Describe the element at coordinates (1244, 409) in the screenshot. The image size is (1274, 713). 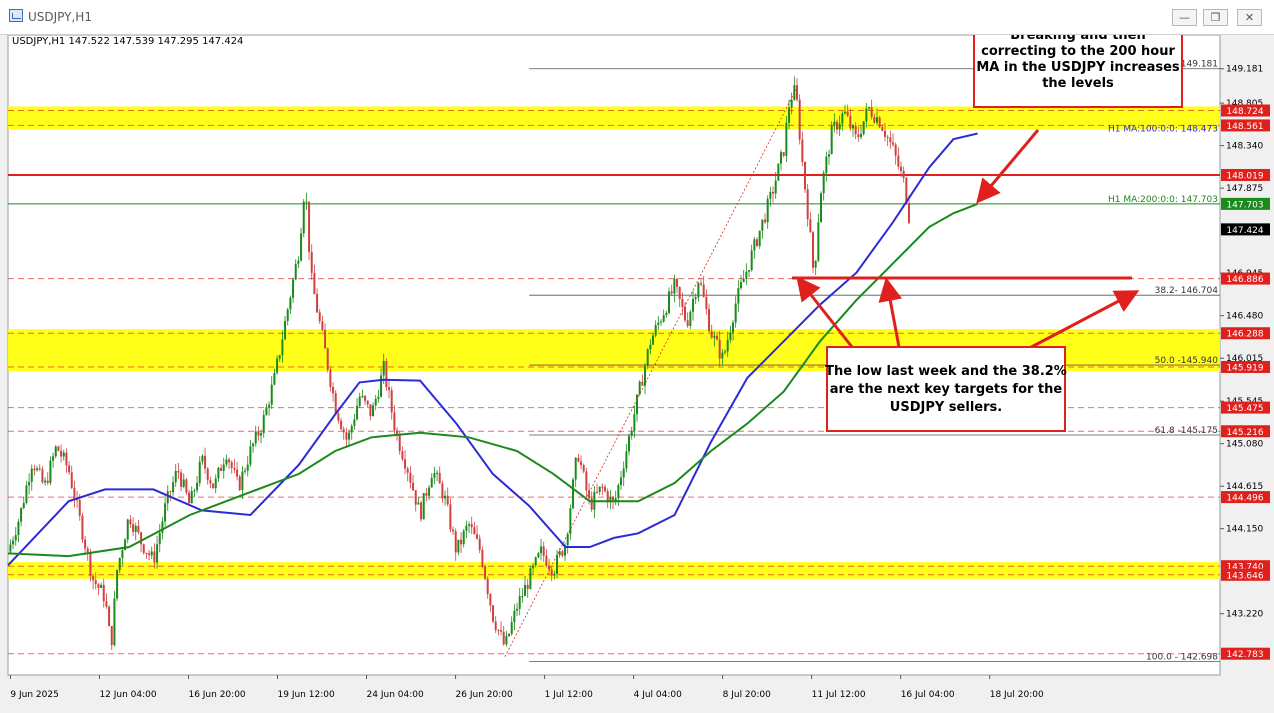
I see `price-tag-label-8: 145.475` at that location.